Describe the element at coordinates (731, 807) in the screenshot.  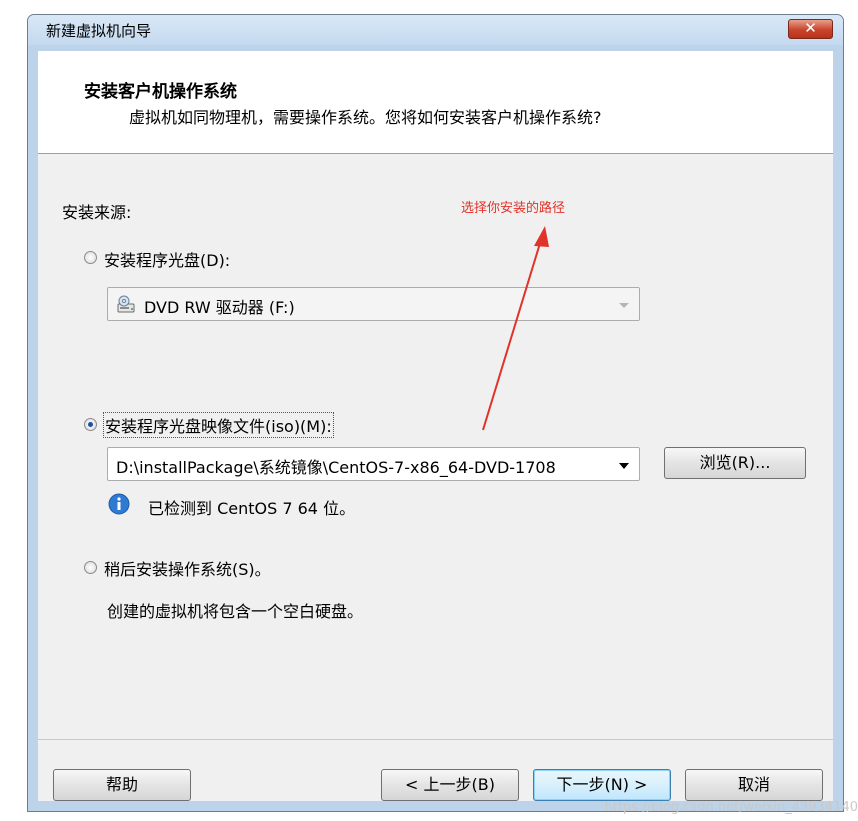
I see `watermark: https://blog.csdn.net/weixin_43934140` at that location.